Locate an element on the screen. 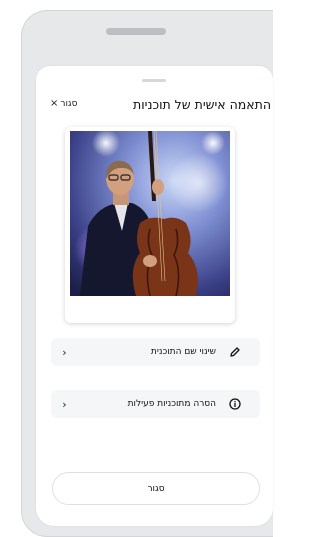  close-link-label: סגור is located at coordinates (69, 104).